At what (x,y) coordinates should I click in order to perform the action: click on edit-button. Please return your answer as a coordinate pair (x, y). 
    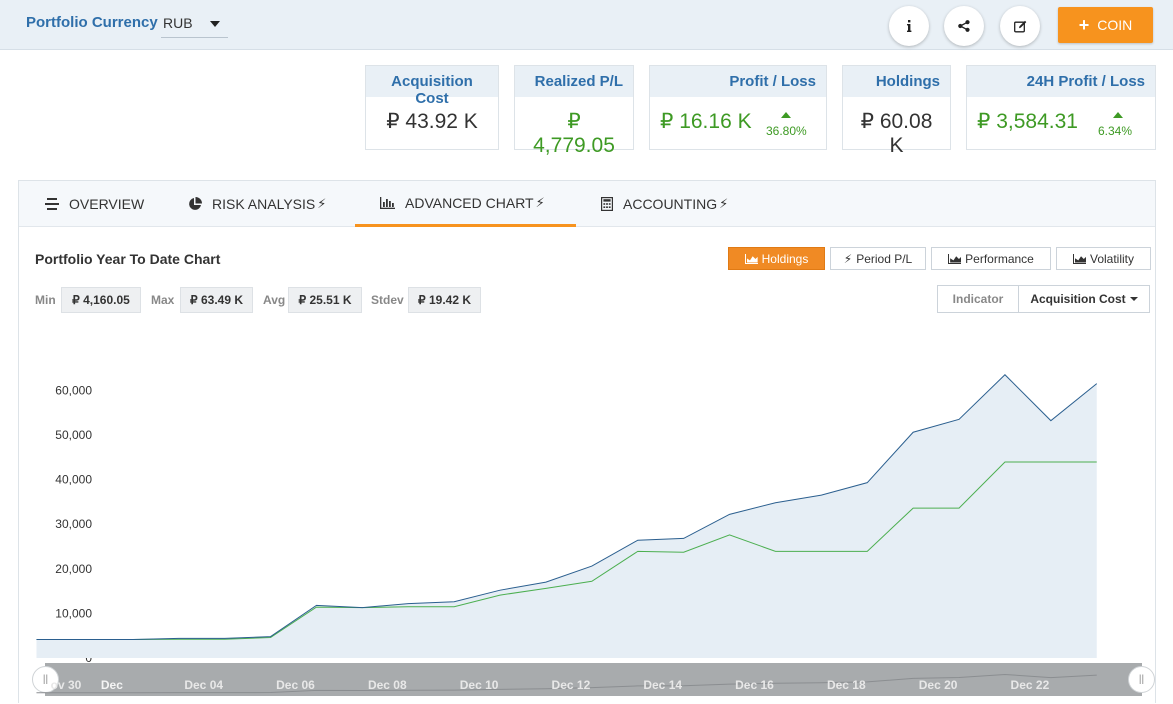
    Looking at the image, I should click on (1020, 26).